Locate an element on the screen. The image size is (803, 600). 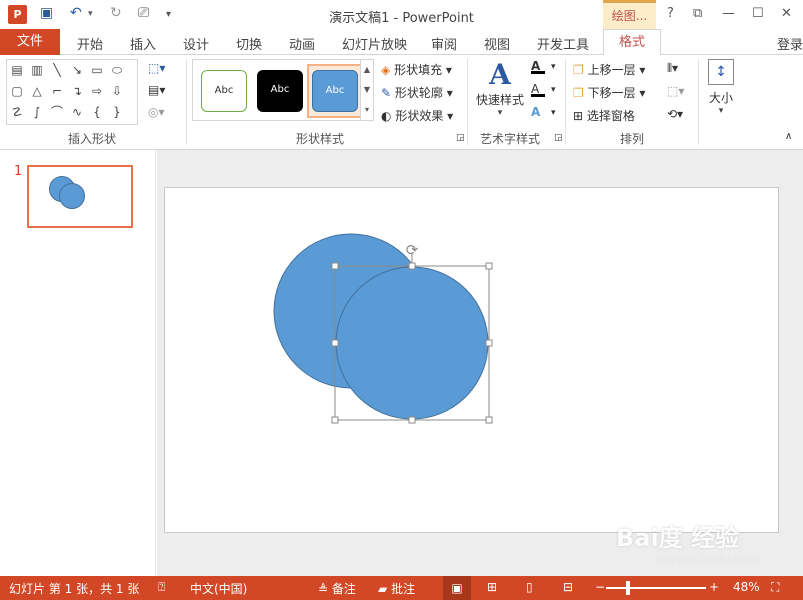
tab-review: 审阅 is located at coordinates (444, 43).